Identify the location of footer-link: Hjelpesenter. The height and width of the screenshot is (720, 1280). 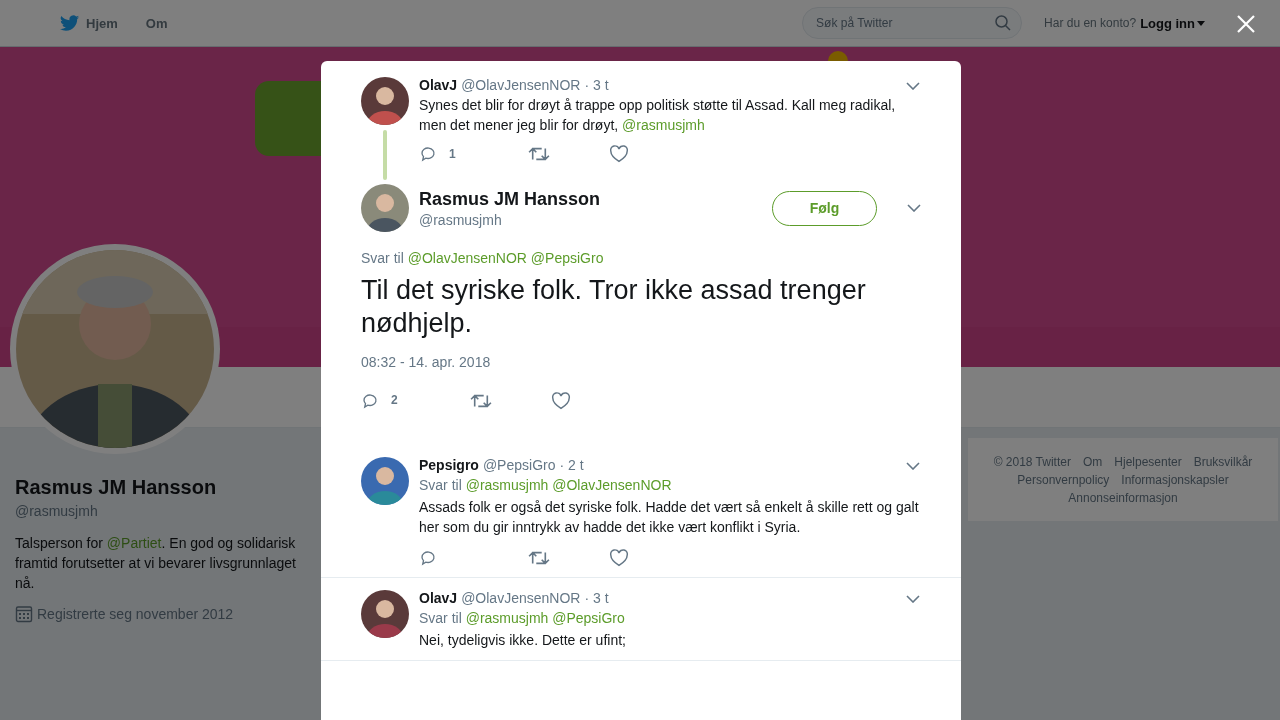
(1148, 462).